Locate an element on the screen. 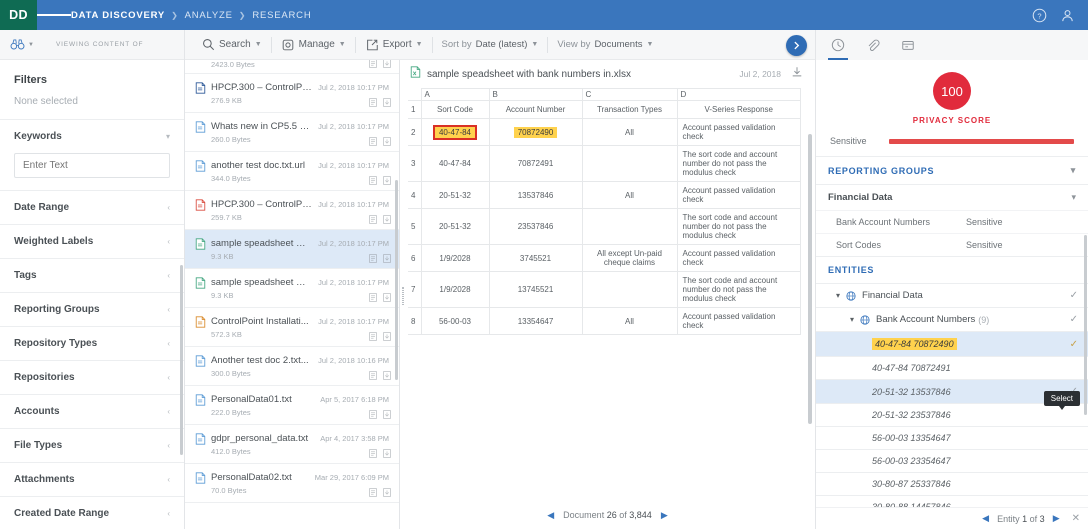  entity-value-row: 30-80-88 14457846 is located at coordinates (952, 501).